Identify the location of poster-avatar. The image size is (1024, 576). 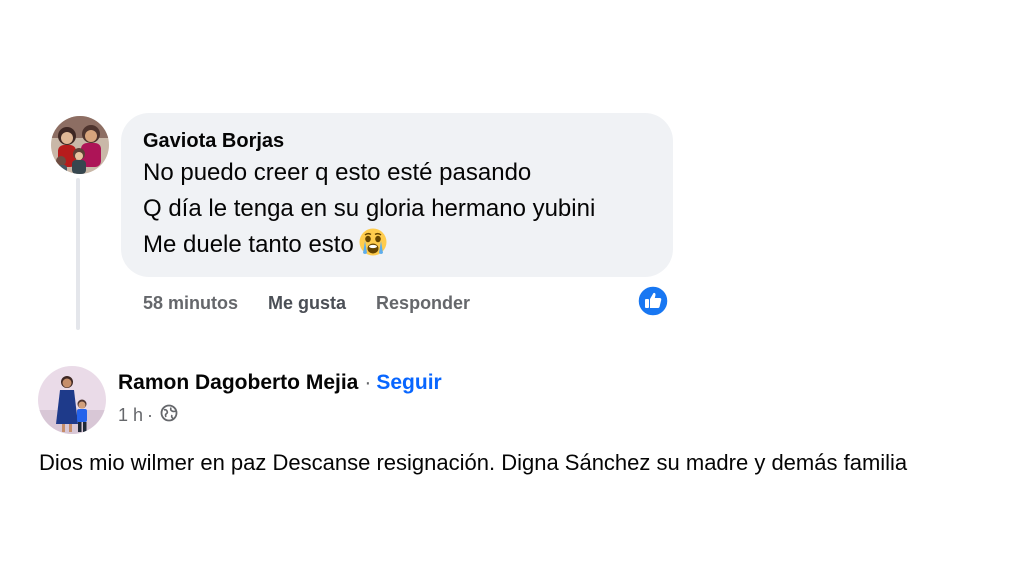
(72, 400).